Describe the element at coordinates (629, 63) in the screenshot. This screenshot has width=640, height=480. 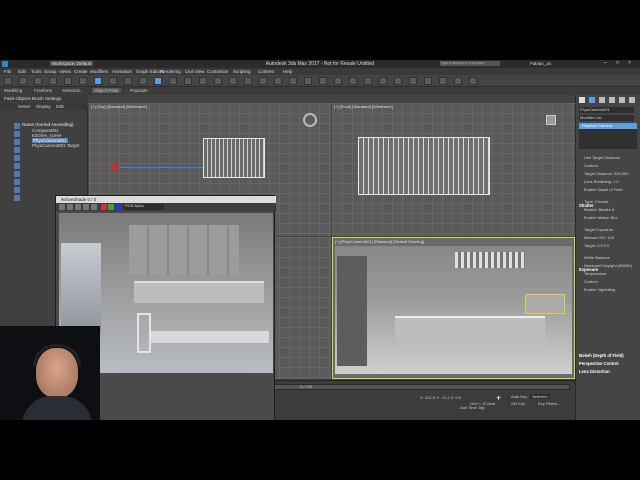
I see `close-button: ×` at that location.